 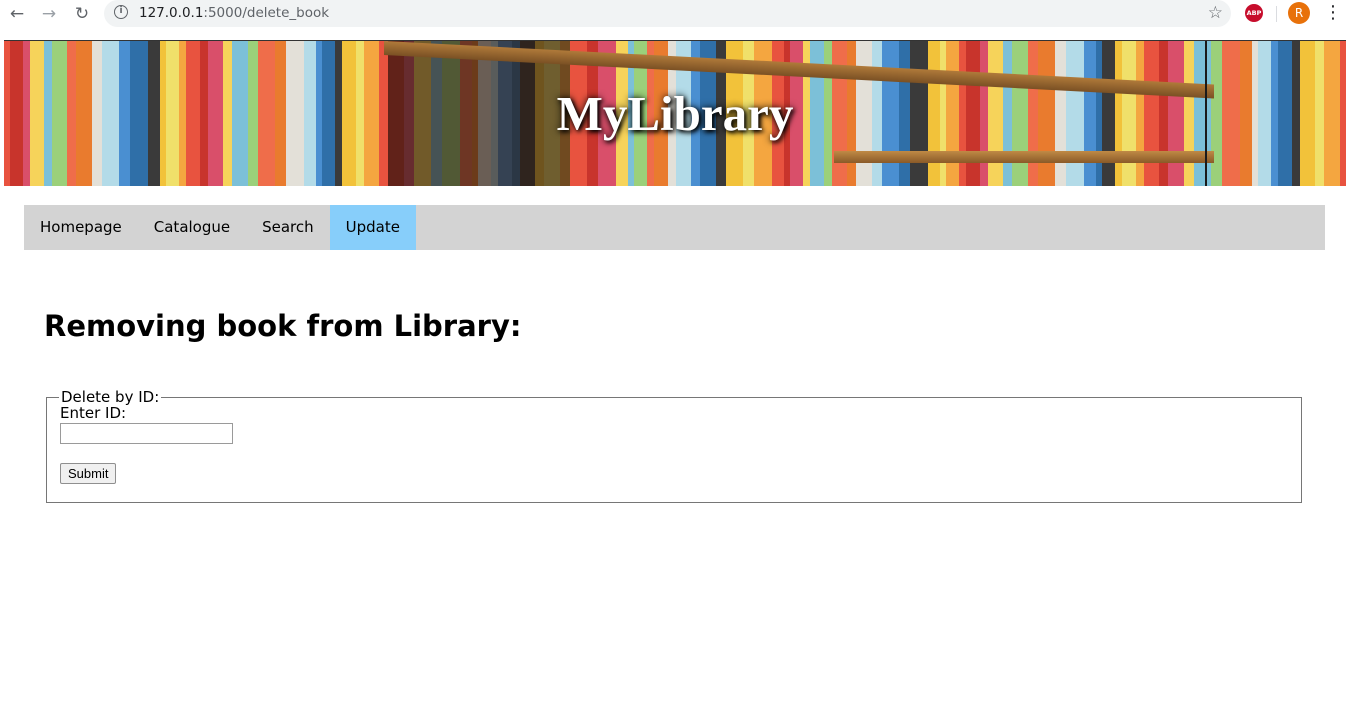 I want to click on more-menu-icon: ⋮, so click(x=1333, y=14).